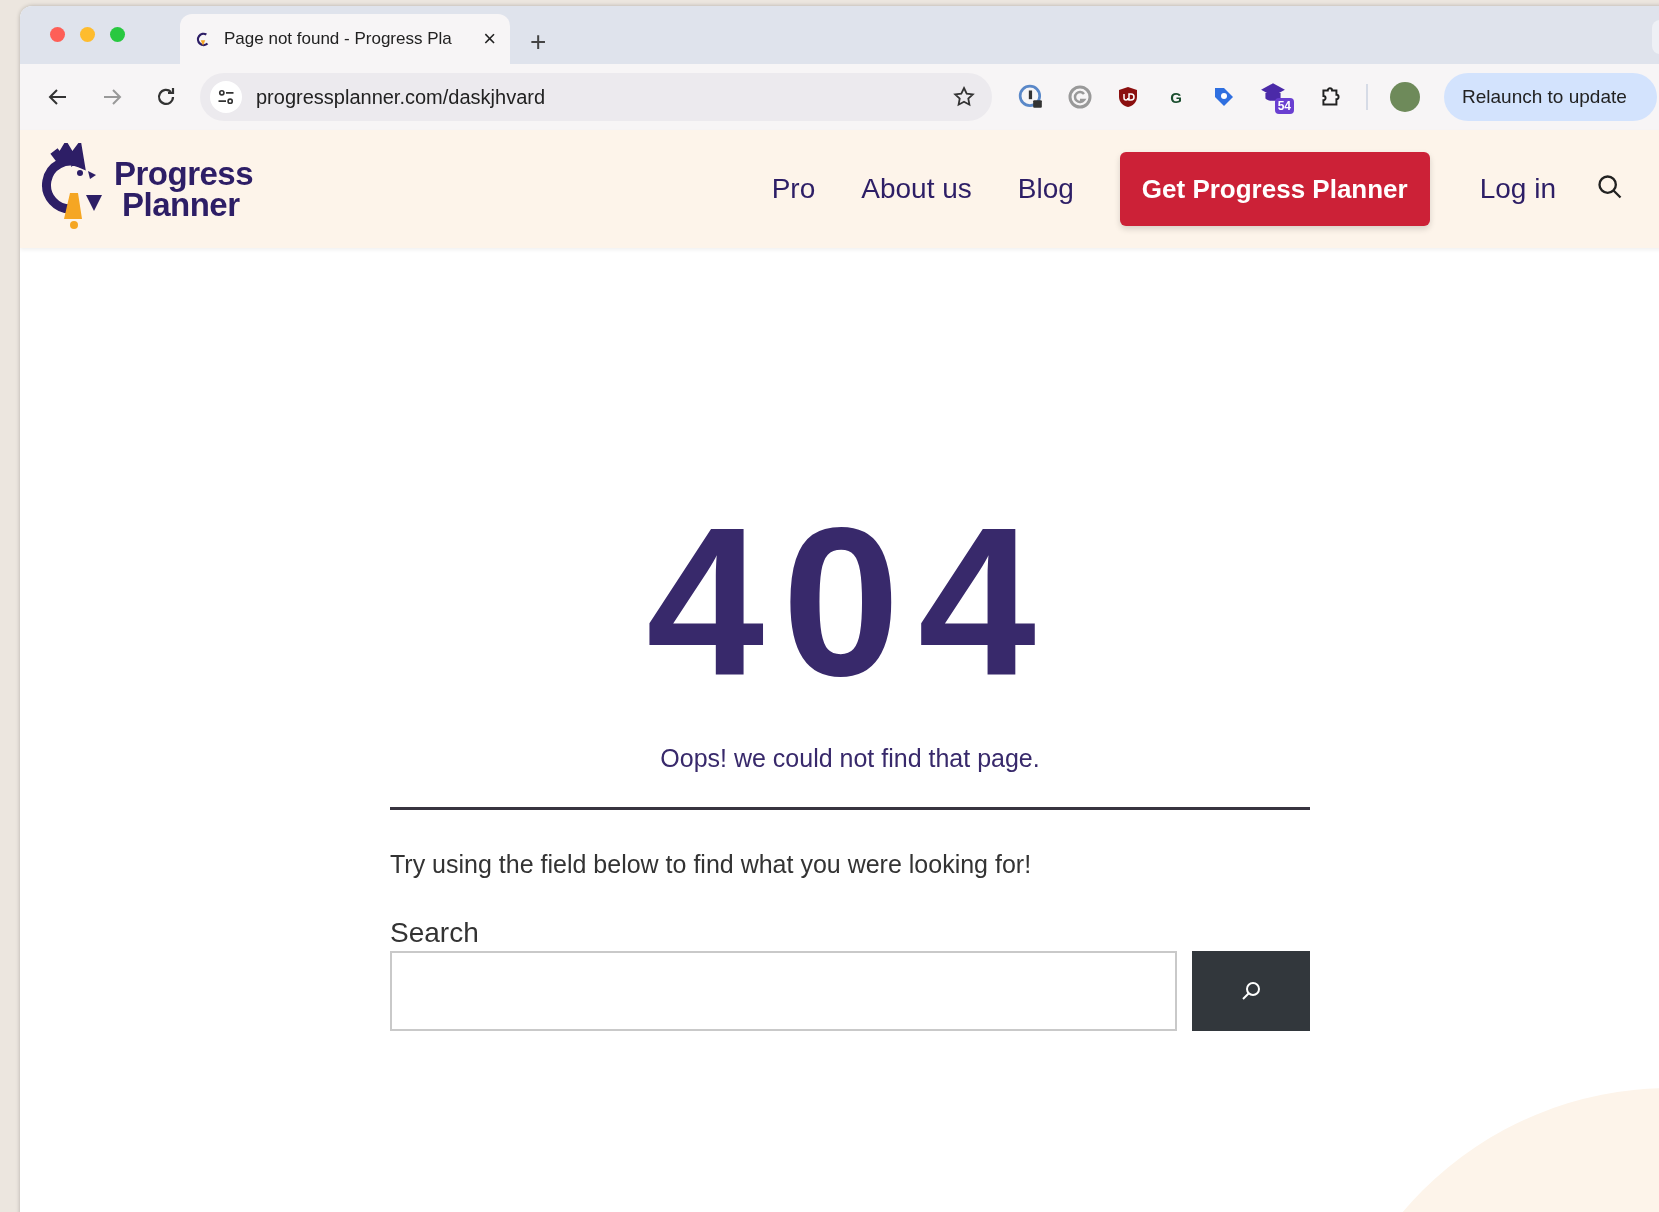  I want to click on logo-text: Progress Planner, so click(184, 189).